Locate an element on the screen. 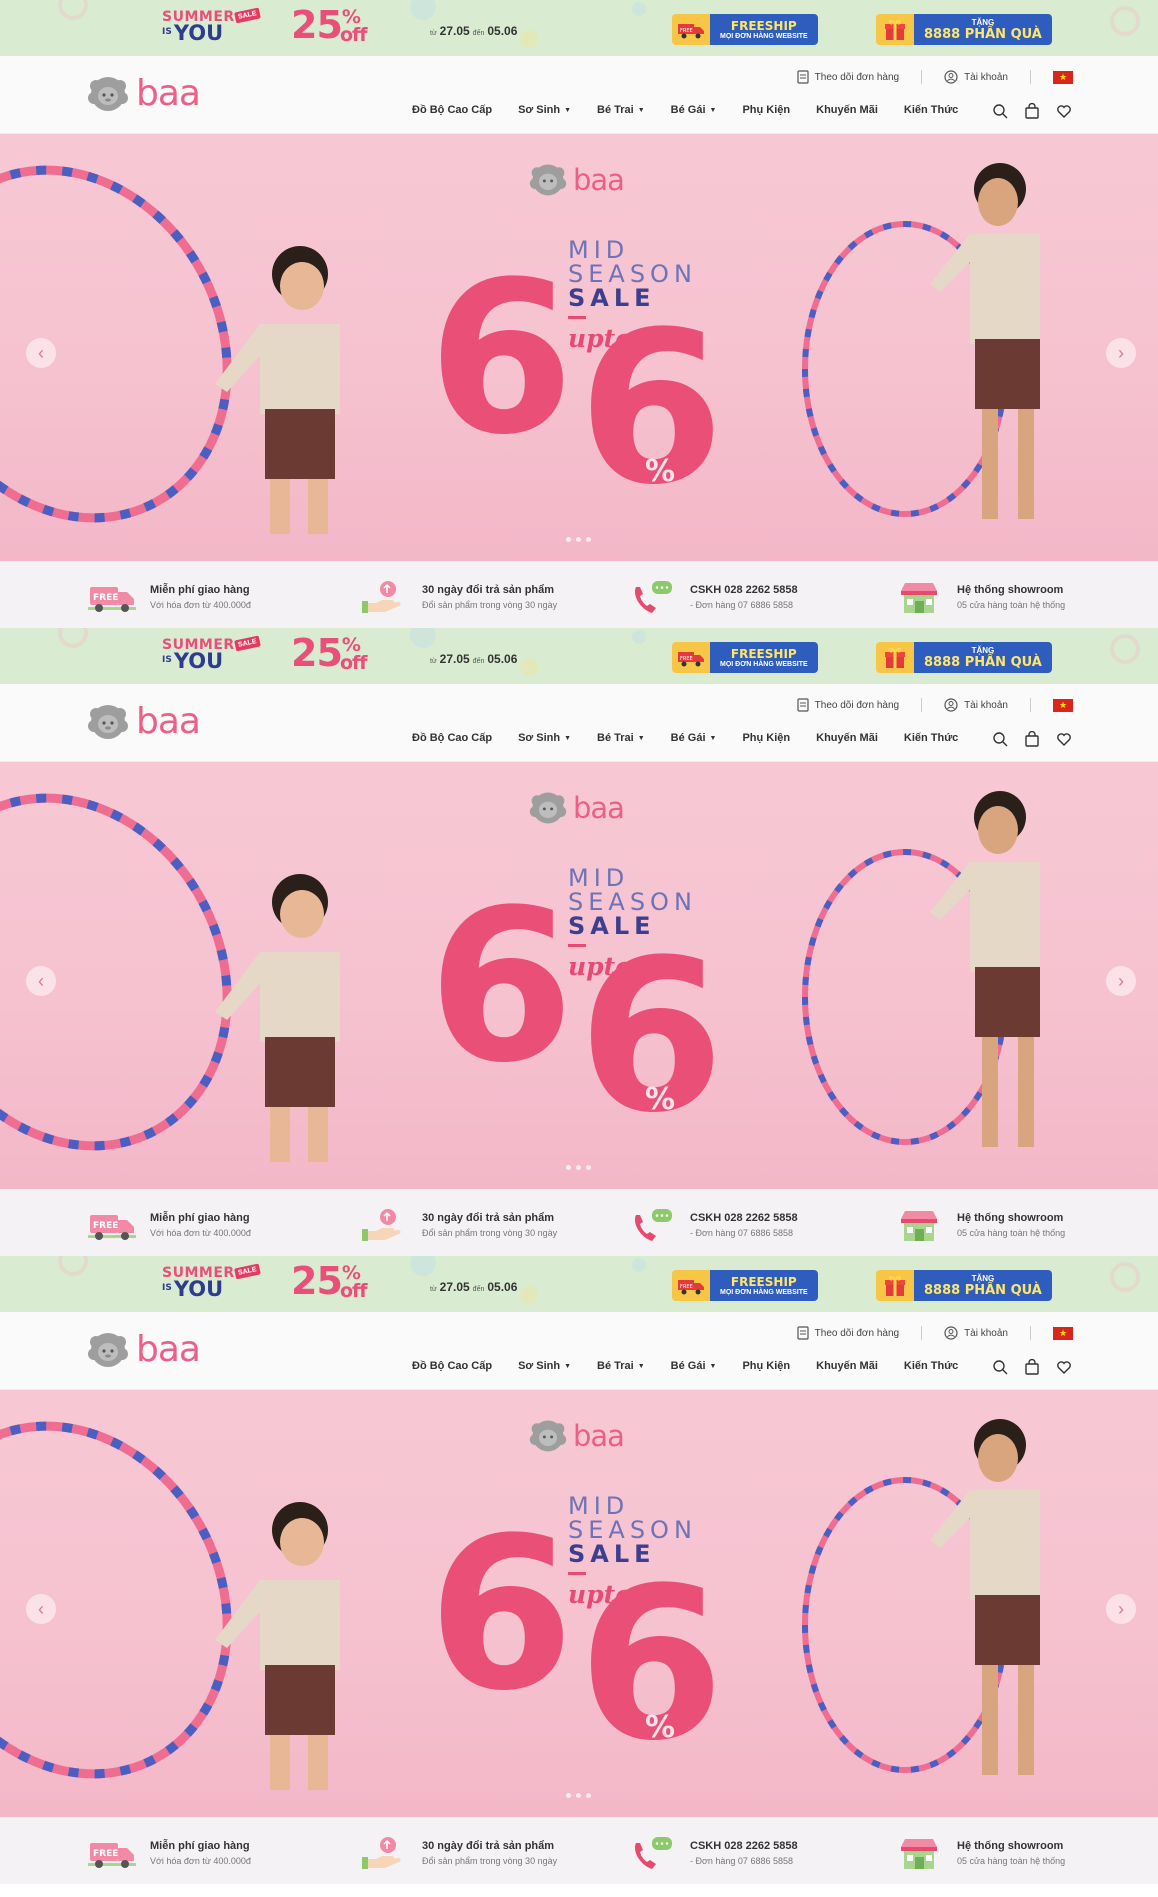 The width and height of the screenshot is (1158, 1897). track-order-label: Theo dõi đơn hàng is located at coordinates (857, 77).